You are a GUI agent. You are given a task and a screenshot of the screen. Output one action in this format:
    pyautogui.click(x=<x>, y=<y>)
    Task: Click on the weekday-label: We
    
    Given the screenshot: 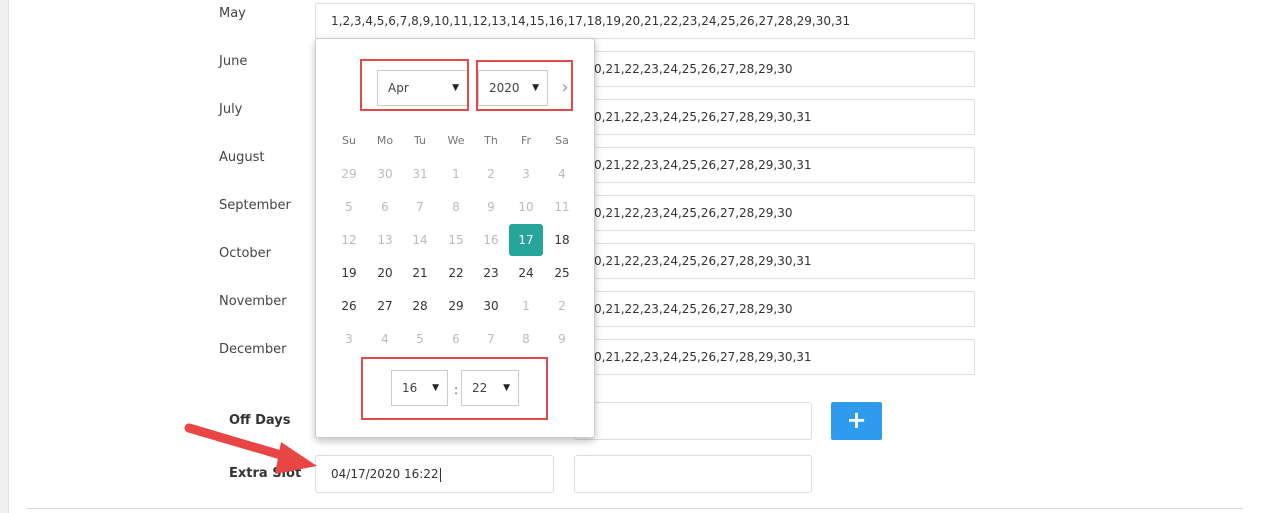 What is the action you would take?
    pyautogui.click(x=456, y=140)
    